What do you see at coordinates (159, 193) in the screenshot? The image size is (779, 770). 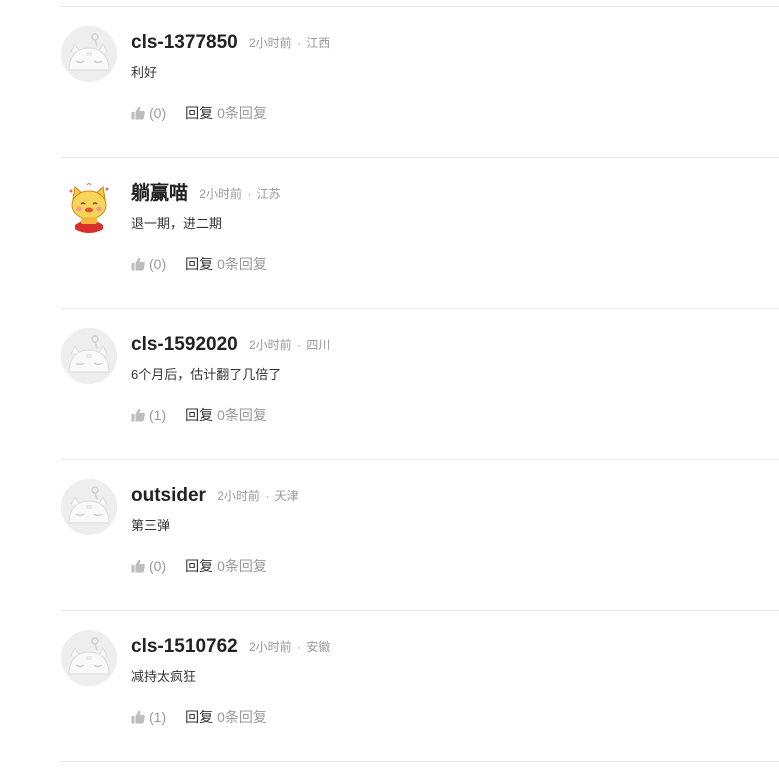 I see `username-text: 躺赢喵` at bounding box center [159, 193].